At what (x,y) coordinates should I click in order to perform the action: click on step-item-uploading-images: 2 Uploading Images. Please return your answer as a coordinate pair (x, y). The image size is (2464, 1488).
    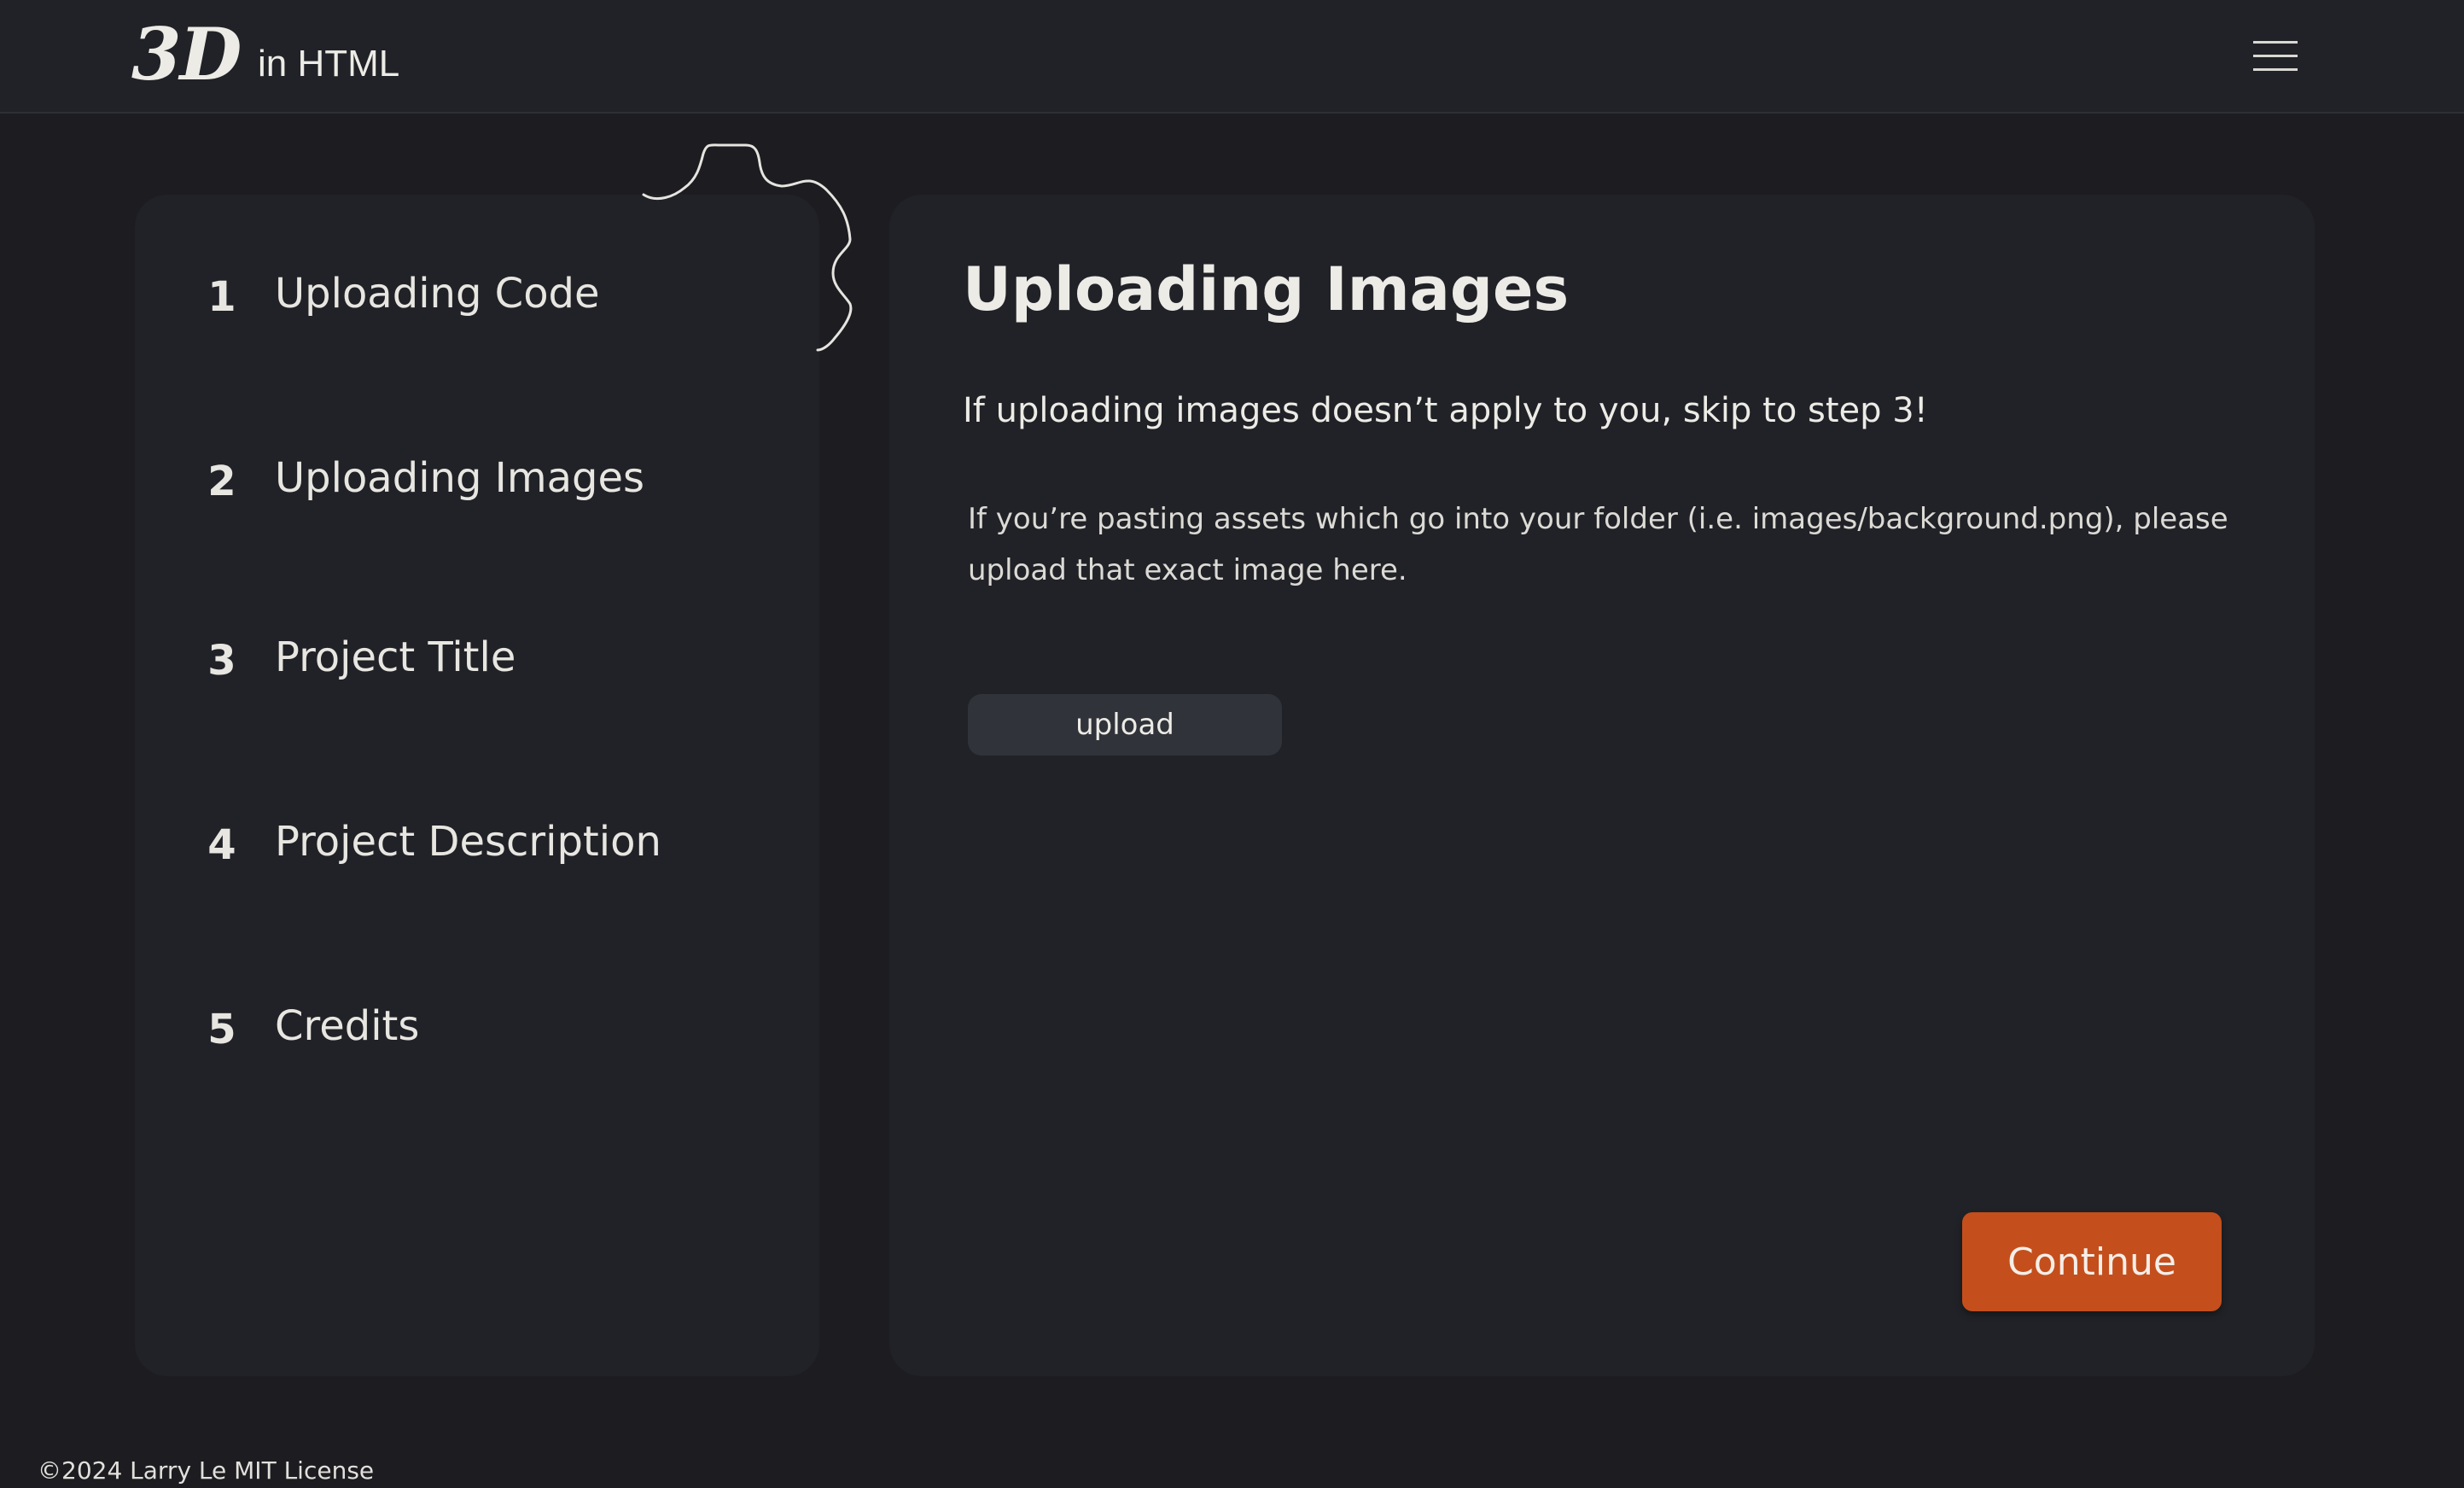
    Looking at the image, I should click on (477, 480).